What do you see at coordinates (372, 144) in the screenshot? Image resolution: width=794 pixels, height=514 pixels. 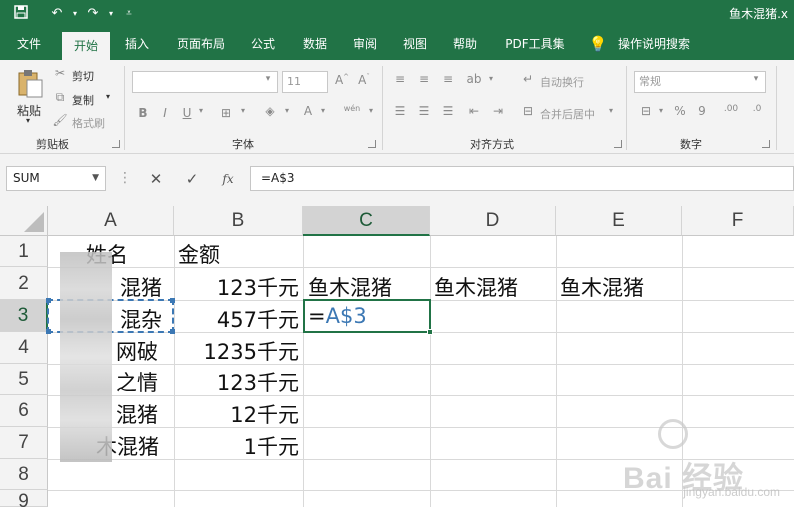 I see `font-launcher-icon` at bounding box center [372, 144].